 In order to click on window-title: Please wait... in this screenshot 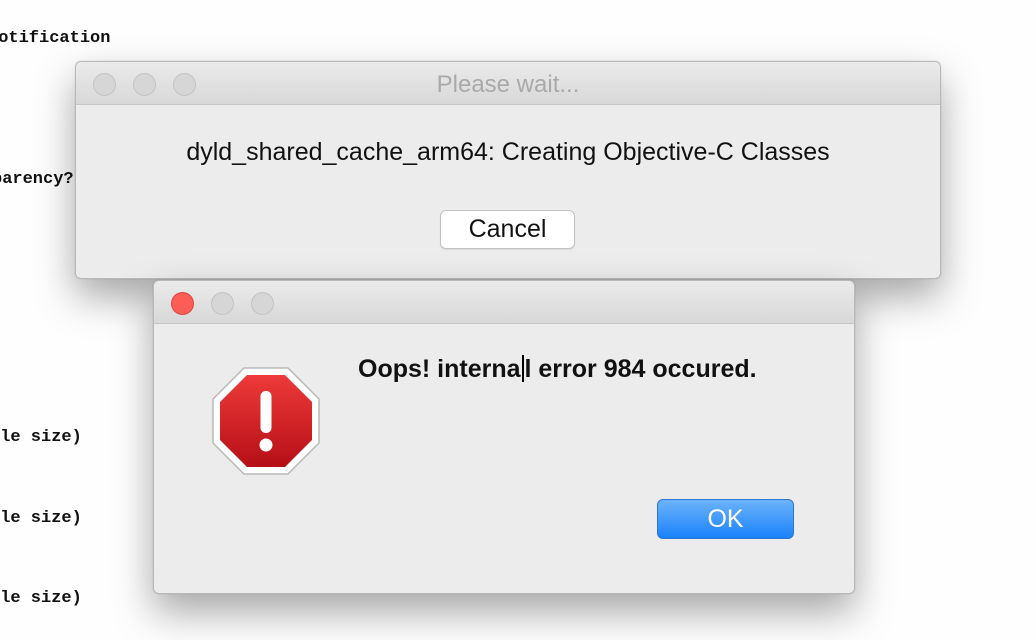, I will do `click(508, 84)`.